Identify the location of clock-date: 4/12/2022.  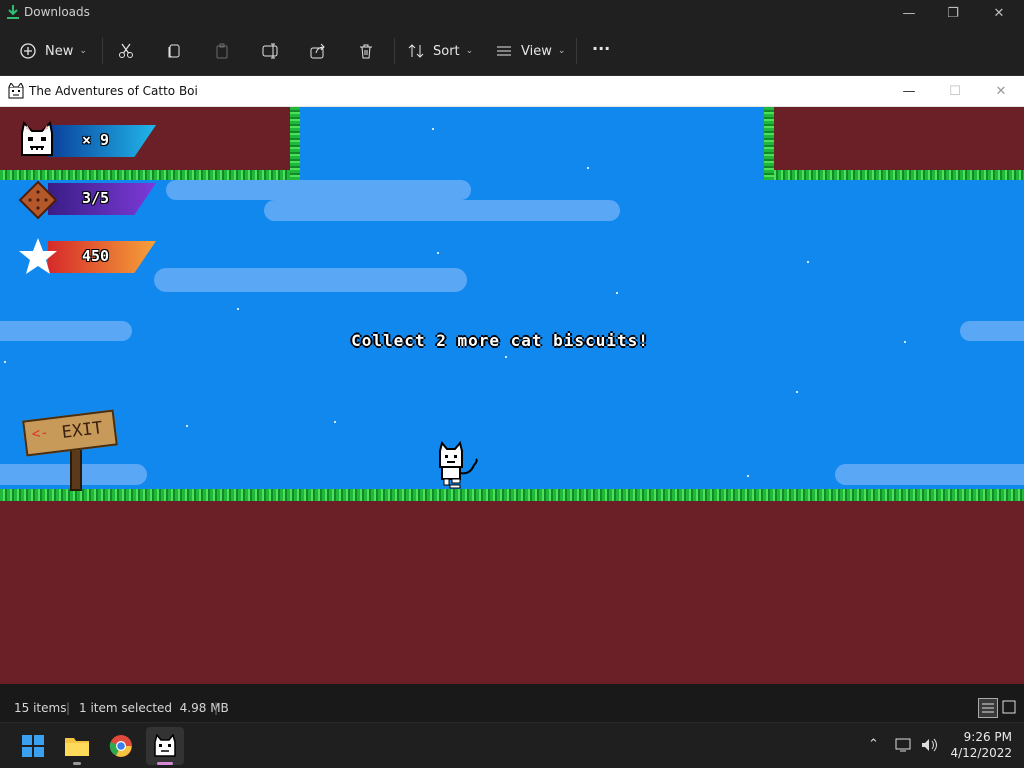
(981, 753).